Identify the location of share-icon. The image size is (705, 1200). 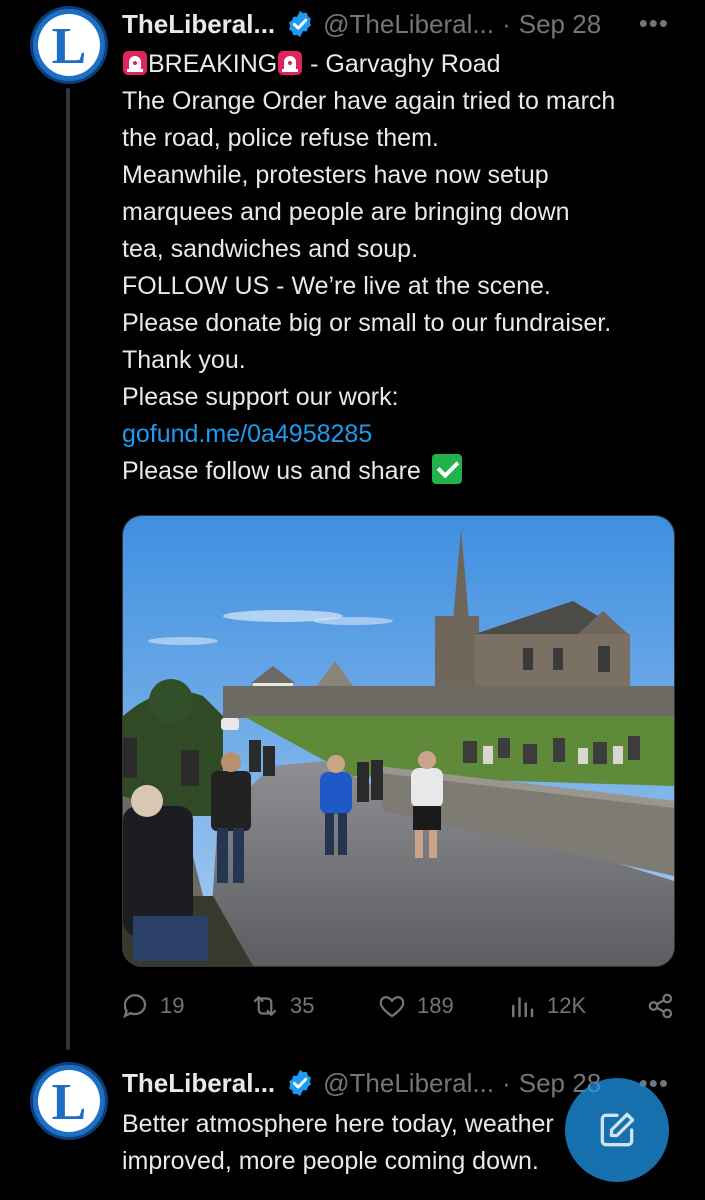
(660, 1006).